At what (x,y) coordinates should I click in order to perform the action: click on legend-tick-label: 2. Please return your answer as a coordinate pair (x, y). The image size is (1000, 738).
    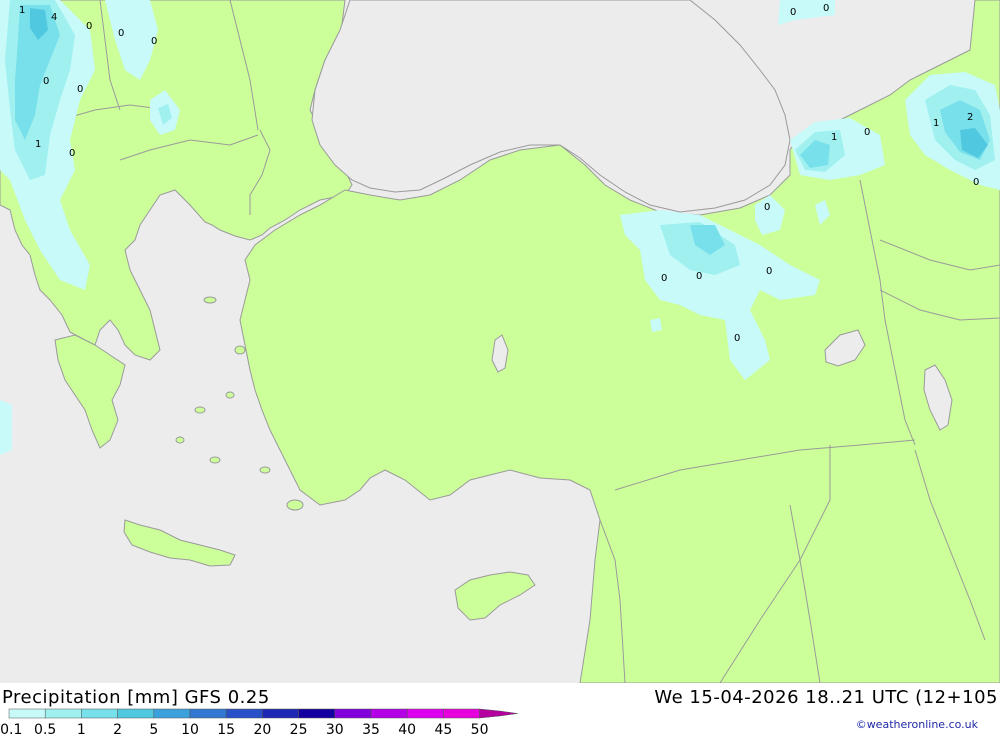
    Looking at the image, I should click on (118, 730).